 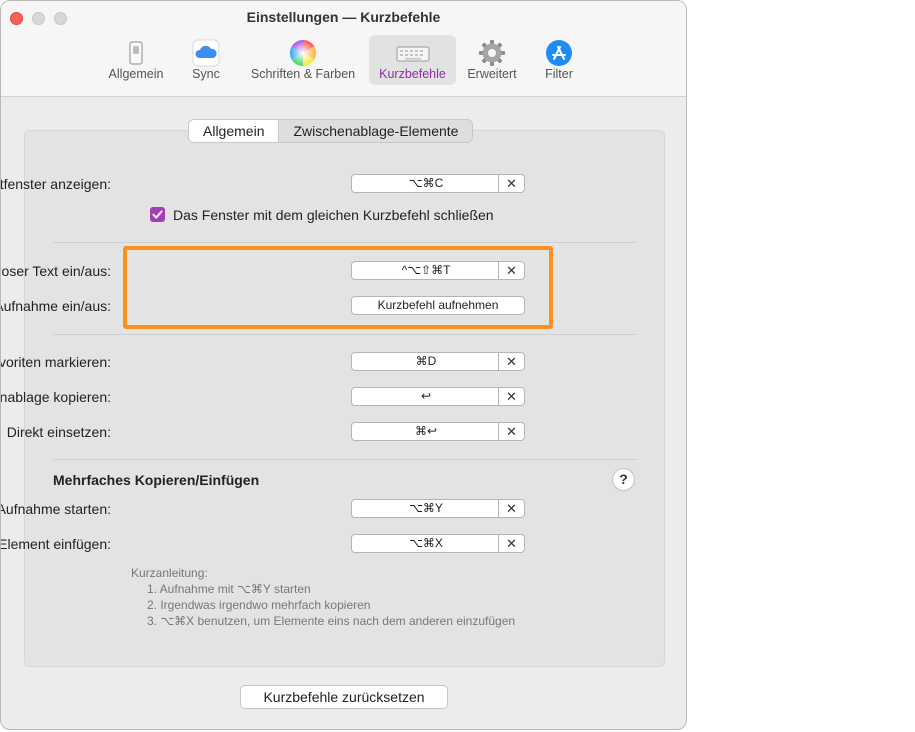 I want to click on tab-control: Allgemein Zwischenablage-Elemente, so click(x=331, y=131).